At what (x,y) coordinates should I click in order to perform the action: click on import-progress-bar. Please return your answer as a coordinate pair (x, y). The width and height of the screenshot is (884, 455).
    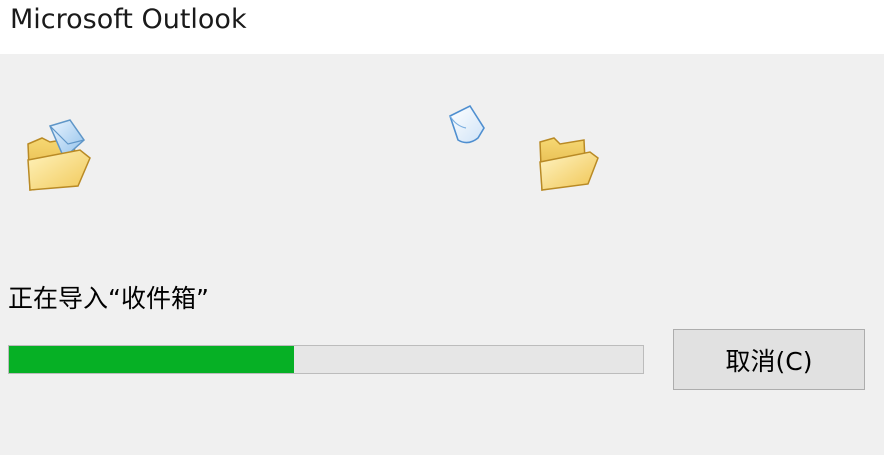
    Looking at the image, I should click on (326, 359).